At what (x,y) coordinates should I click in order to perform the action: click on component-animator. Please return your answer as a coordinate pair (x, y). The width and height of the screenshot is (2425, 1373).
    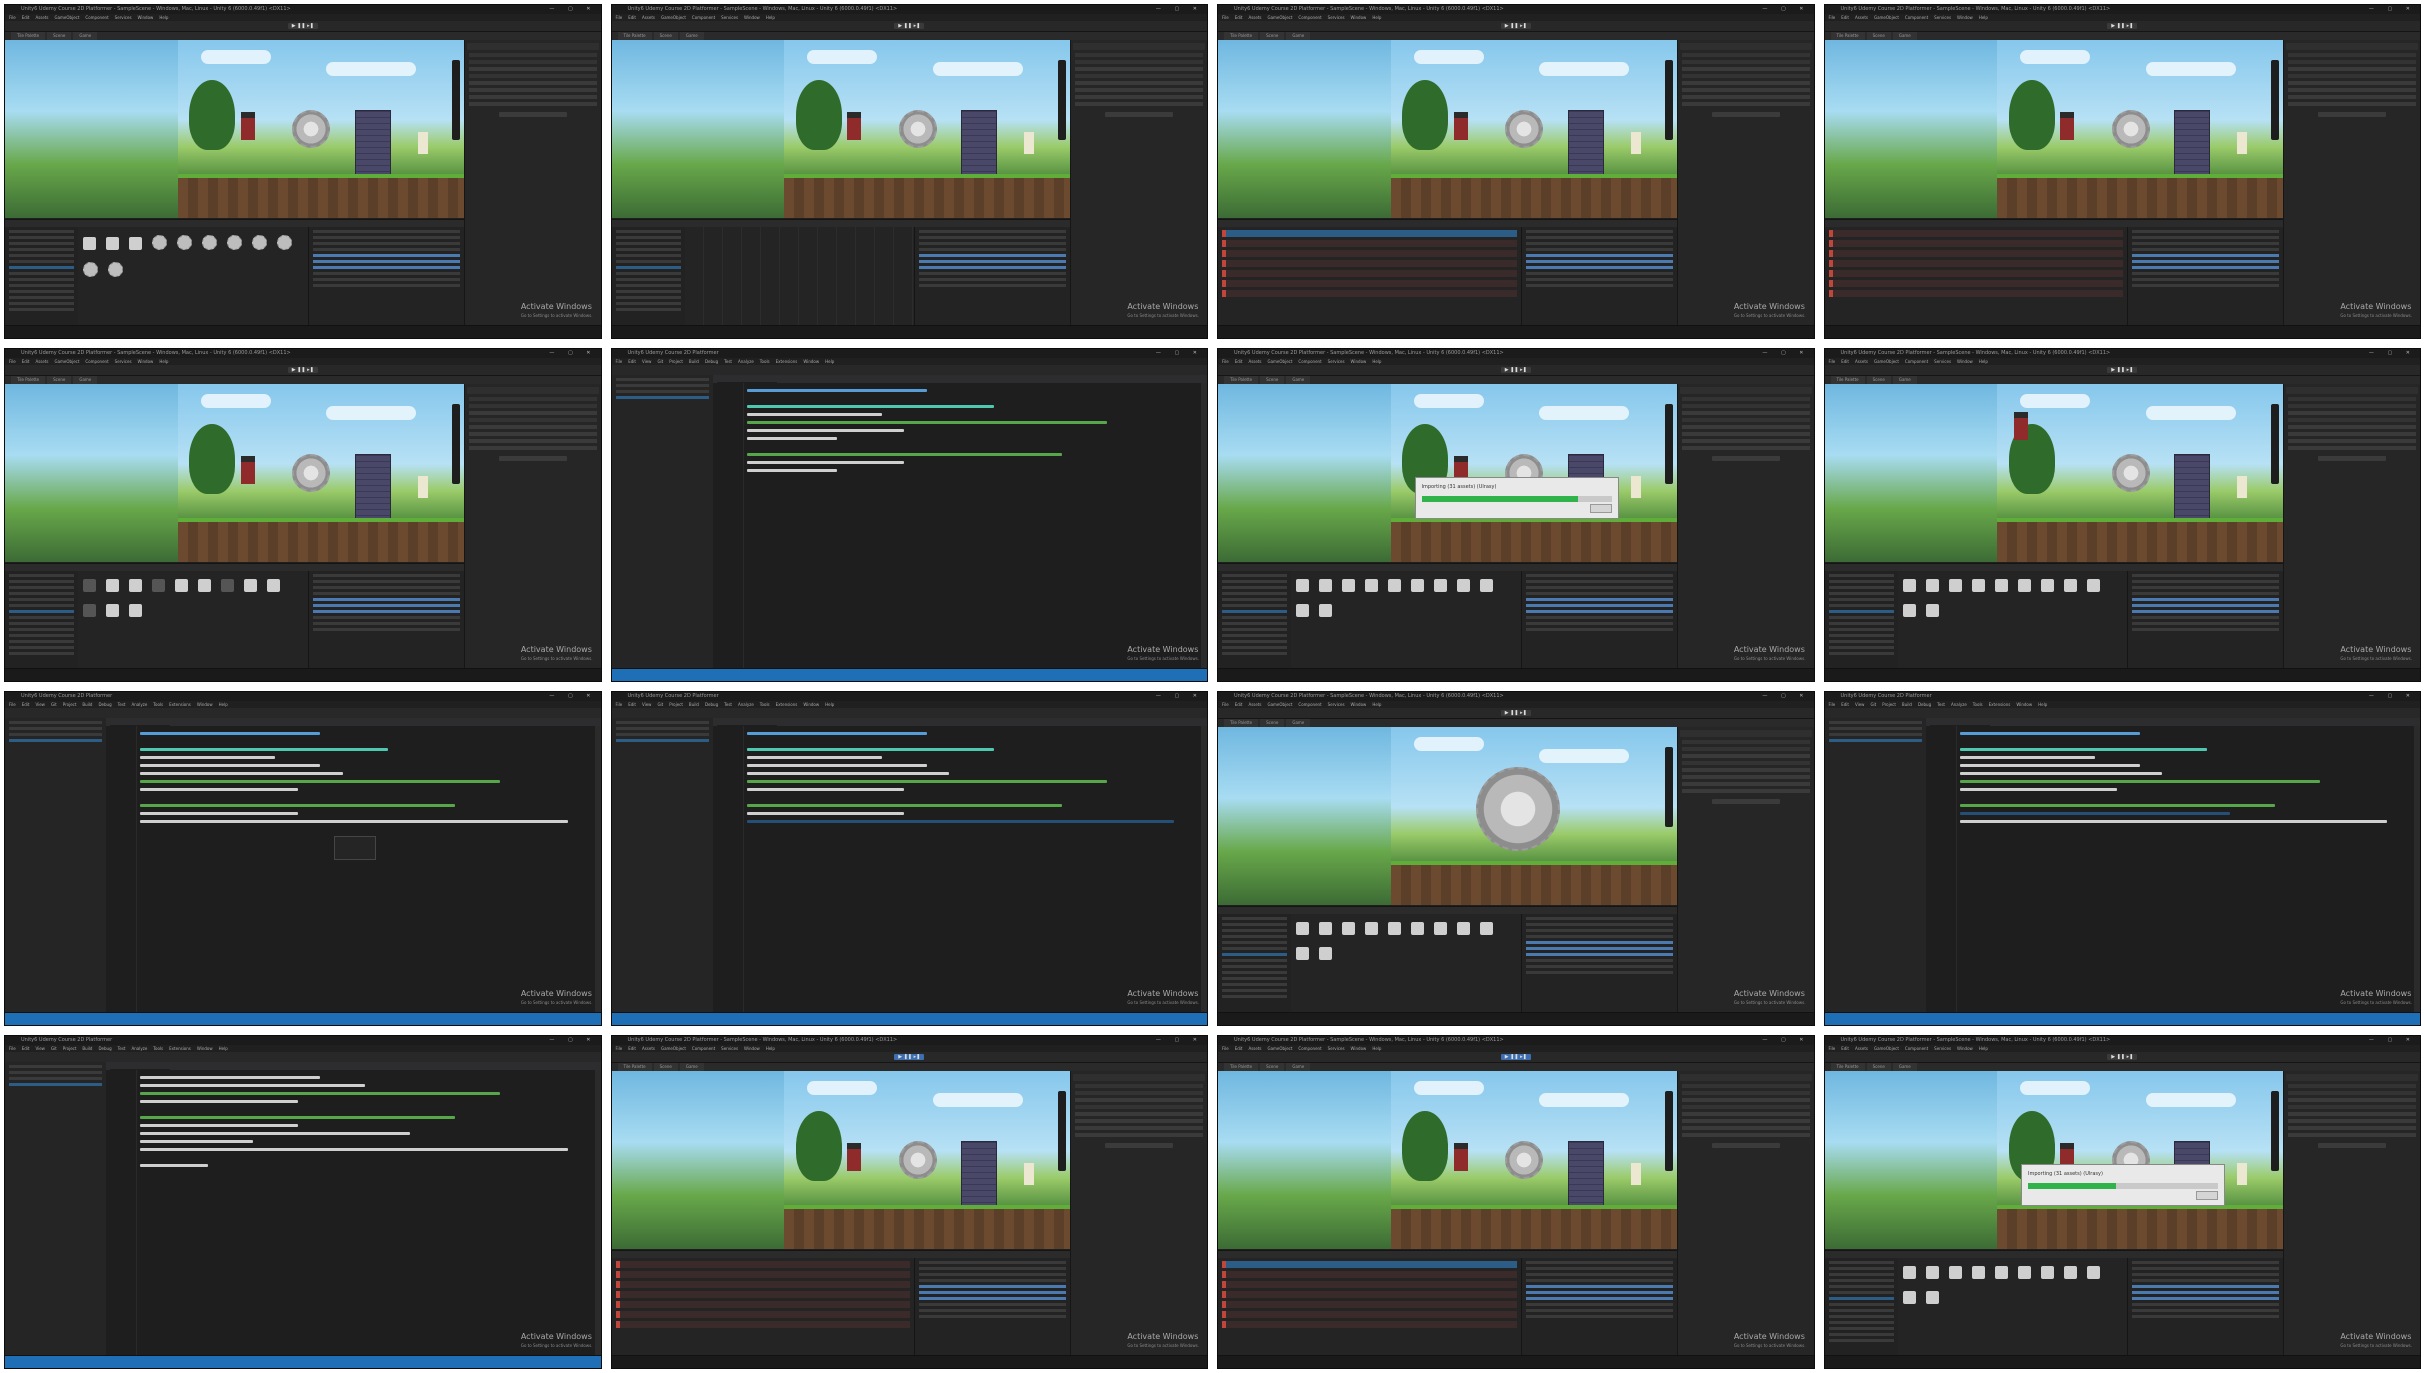
    Looking at the image, I should click on (1745, 777).